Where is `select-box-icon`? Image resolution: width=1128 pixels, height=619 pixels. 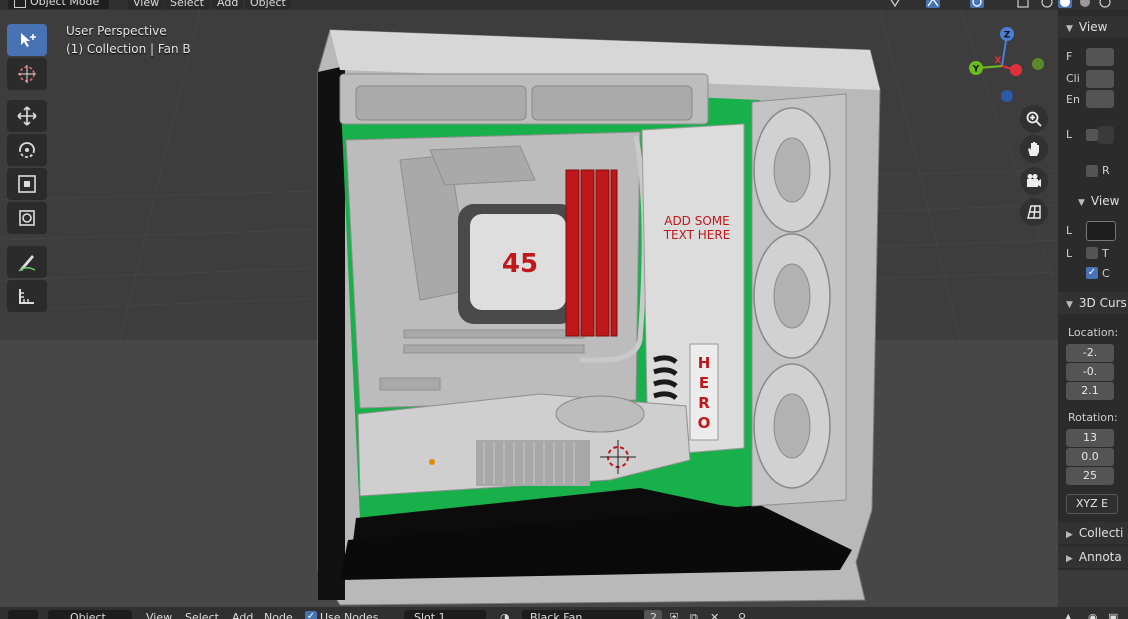 select-box-icon is located at coordinates (28, 40).